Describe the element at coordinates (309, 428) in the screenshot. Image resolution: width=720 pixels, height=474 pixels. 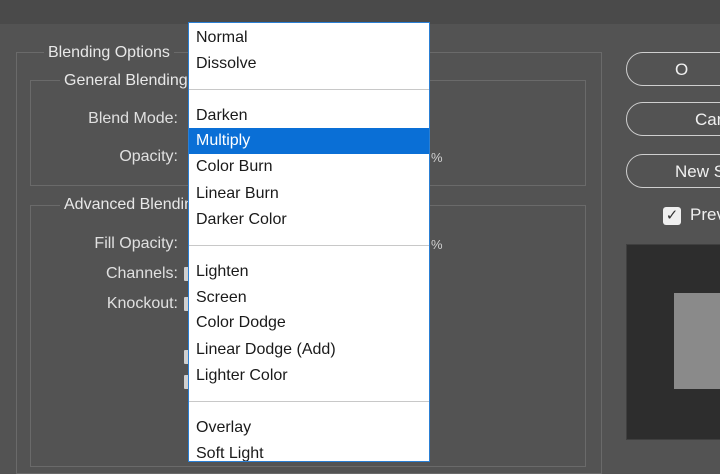
I see `blend-option-overlay: Overlay` at that location.